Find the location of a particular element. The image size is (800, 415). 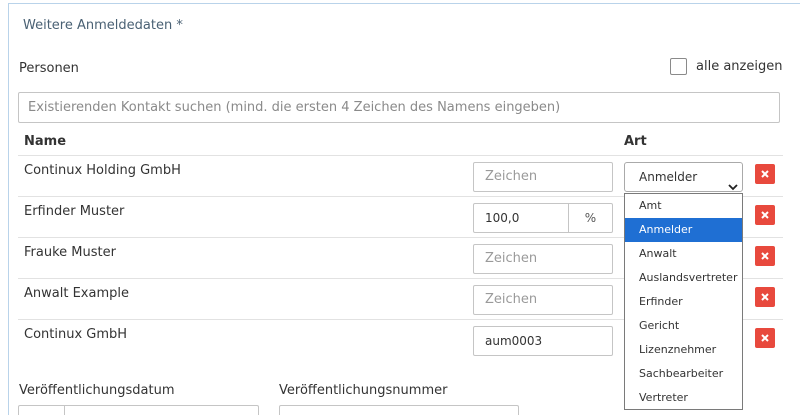

publication-date-label: Veröffentlichungsdatum is located at coordinates (97, 390).